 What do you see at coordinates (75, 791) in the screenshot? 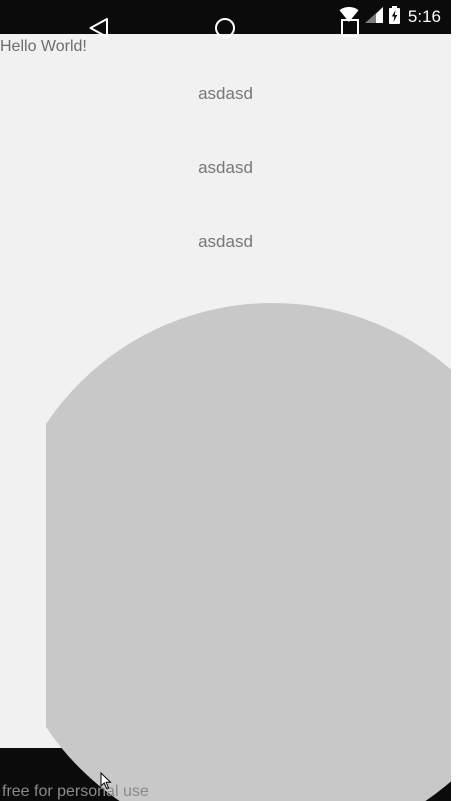
I see `watermark-text: free for personal use` at bounding box center [75, 791].